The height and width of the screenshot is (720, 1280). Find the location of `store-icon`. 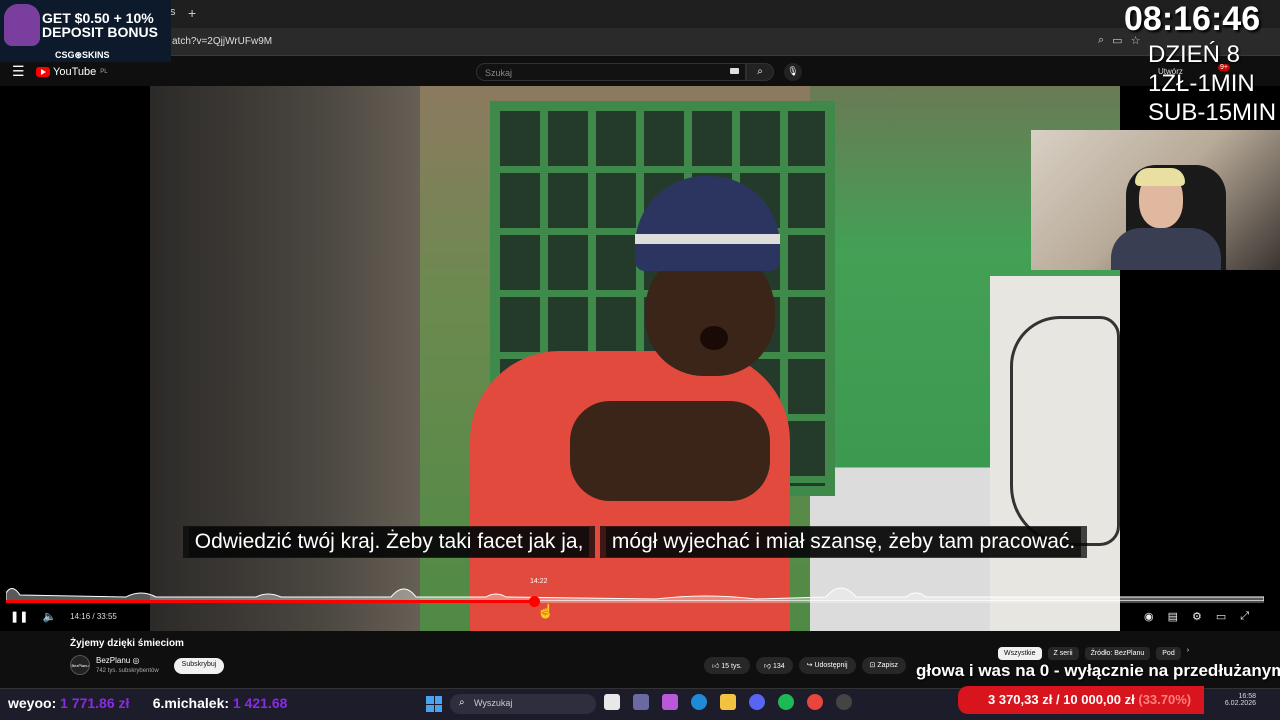

store-icon is located at coordinates (641, 702).